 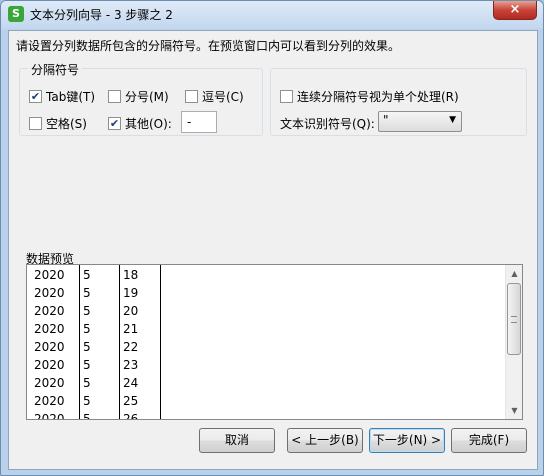 What do you see at coordinates (55, 69) in the screenshot?
I see `delimiter-group-title: 分隔符号` at bounding box center [55, 69].